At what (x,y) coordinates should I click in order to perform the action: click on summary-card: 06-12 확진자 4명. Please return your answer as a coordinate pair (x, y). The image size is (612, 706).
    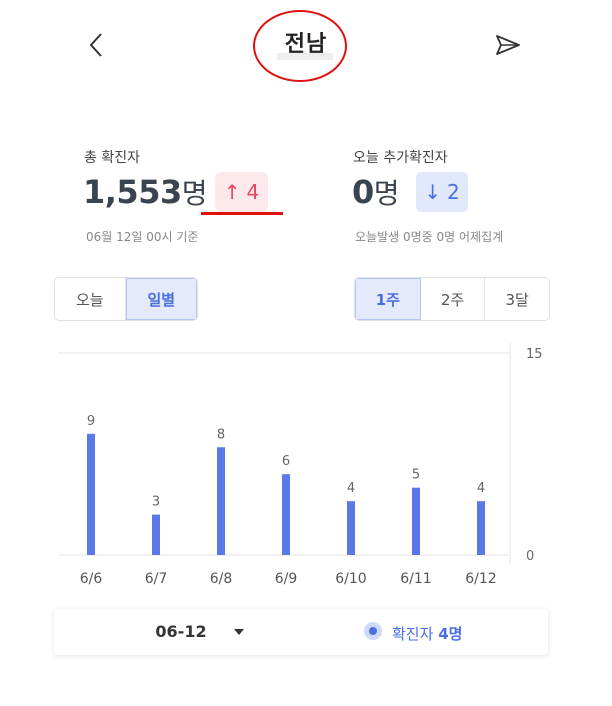
    Looking at the image, I should click on (301, 632).